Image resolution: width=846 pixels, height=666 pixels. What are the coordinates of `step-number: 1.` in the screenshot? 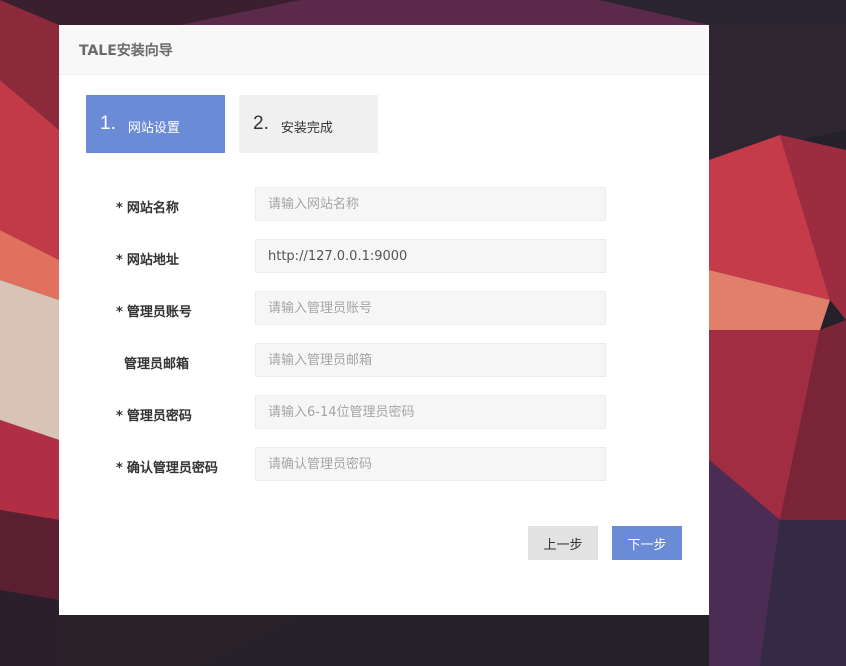 It's located at (108, 123).